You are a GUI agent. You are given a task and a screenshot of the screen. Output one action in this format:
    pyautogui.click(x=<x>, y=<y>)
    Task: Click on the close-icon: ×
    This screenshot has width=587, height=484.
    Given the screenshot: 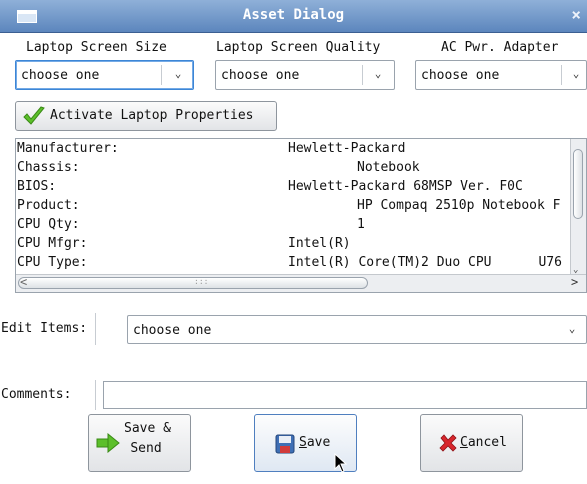 What is the action you would take?
    pyautogui.click(x=576, y=14)
    